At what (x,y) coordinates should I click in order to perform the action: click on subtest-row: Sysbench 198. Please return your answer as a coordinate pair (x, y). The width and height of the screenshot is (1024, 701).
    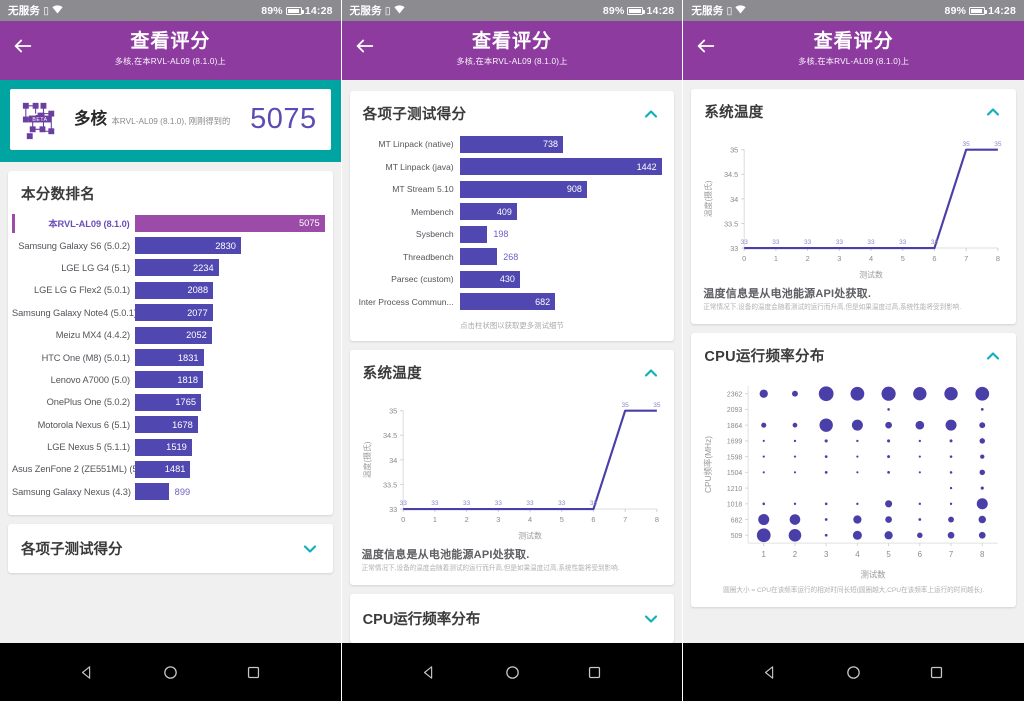
    Looking at the image, I should click on (510, 234).